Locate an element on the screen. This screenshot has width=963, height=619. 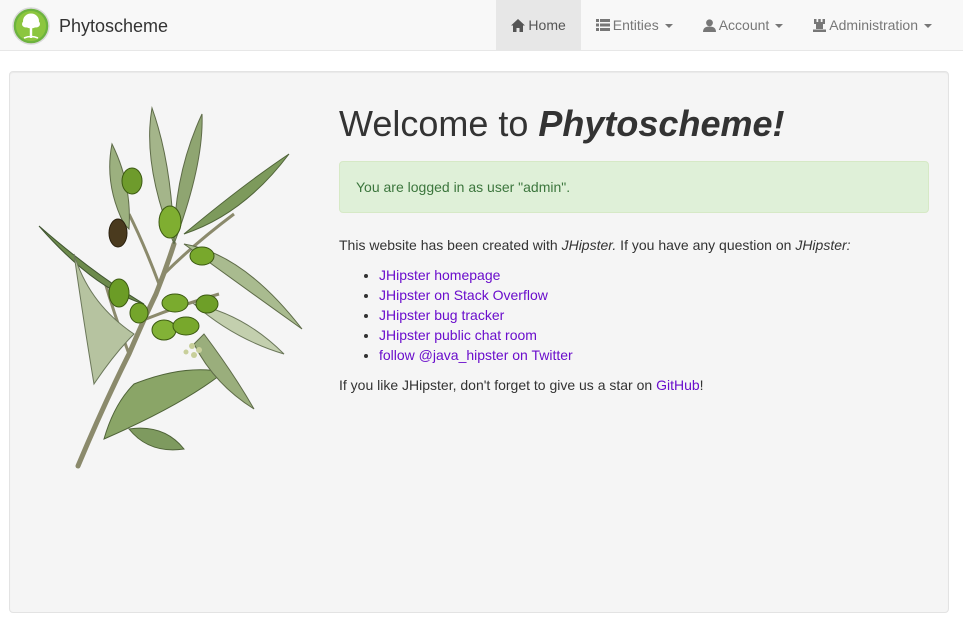
login-status-alert: You are logged in as user "admin". is located at coordinates (634, 187).